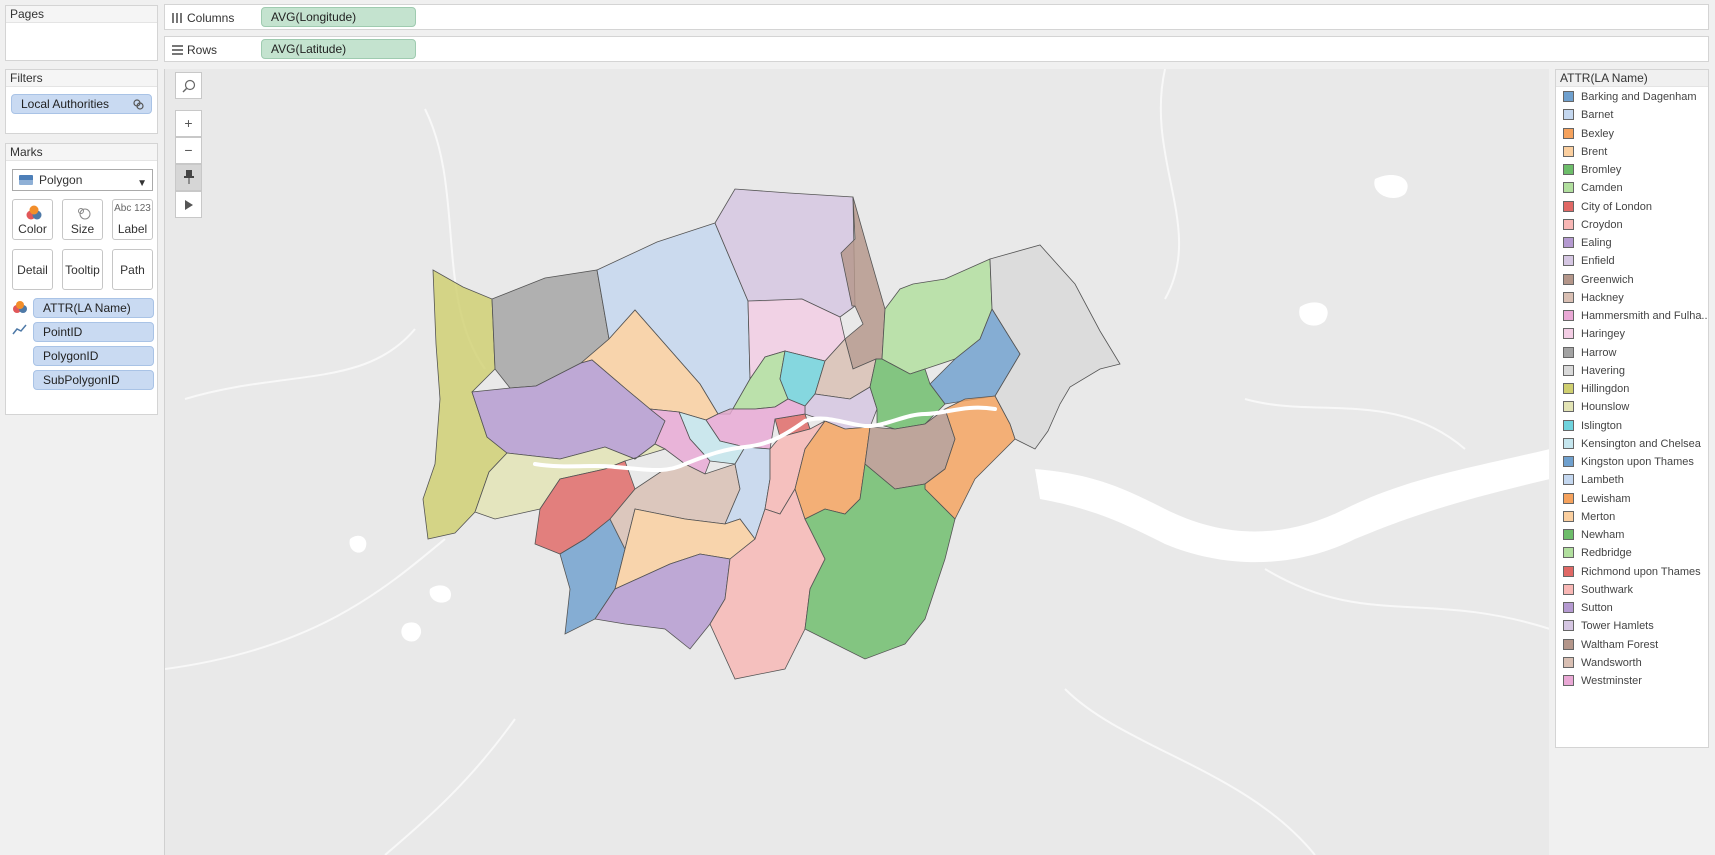  I want to click on legend-item: Newham, so click(1634, 537).